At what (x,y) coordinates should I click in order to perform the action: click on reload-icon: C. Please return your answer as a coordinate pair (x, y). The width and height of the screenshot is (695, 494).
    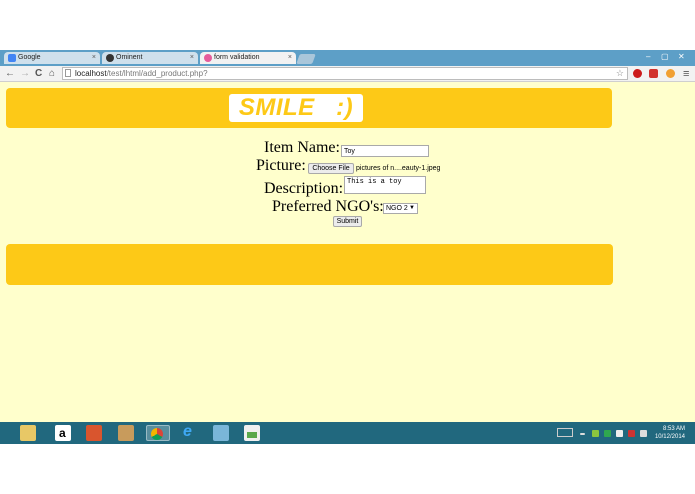
    Looking at the image, I should click on (38, 74).